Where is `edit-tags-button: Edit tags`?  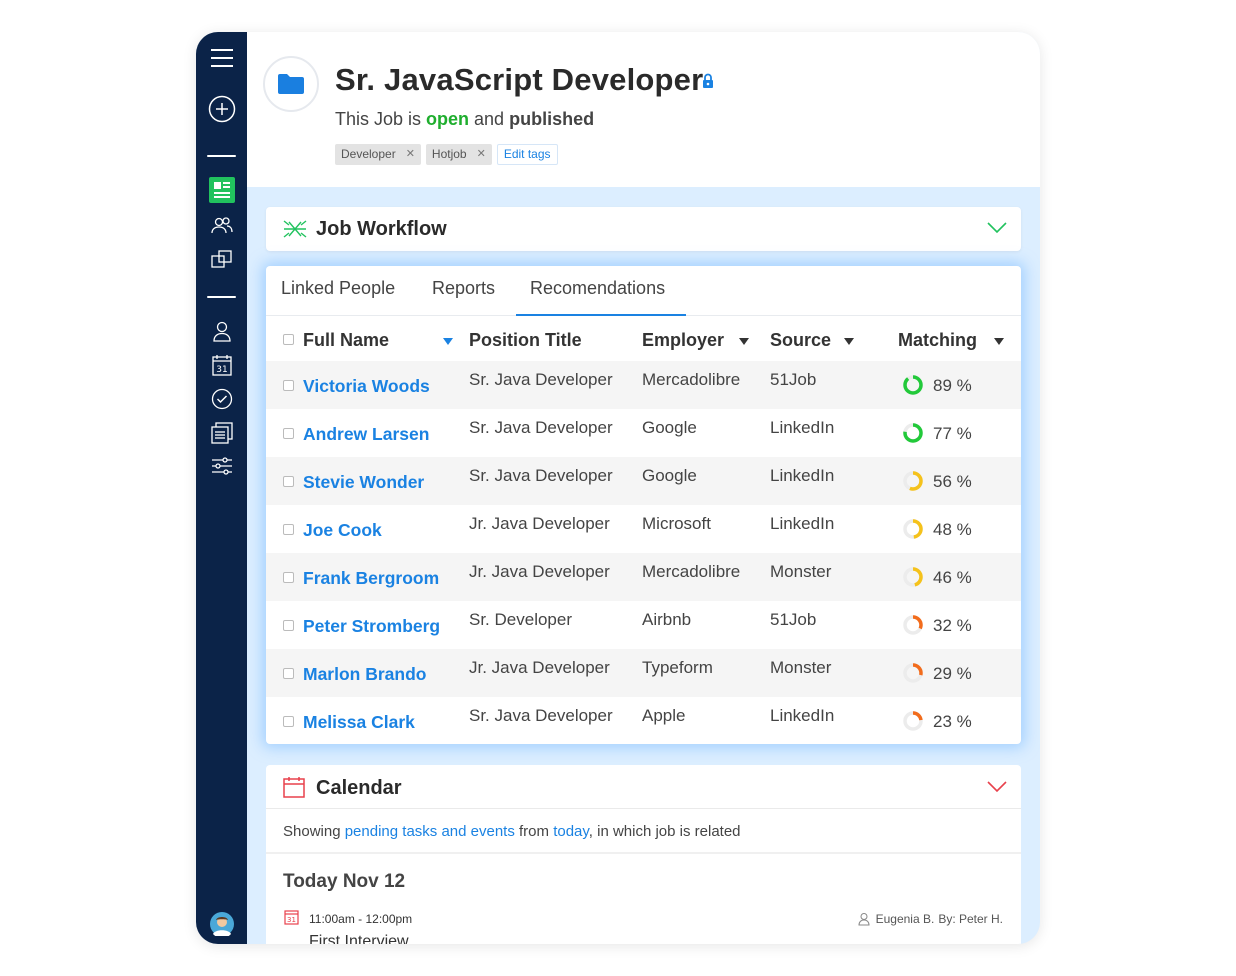 edit-tags-button: Edit tags is located at coordinates (527, 154).